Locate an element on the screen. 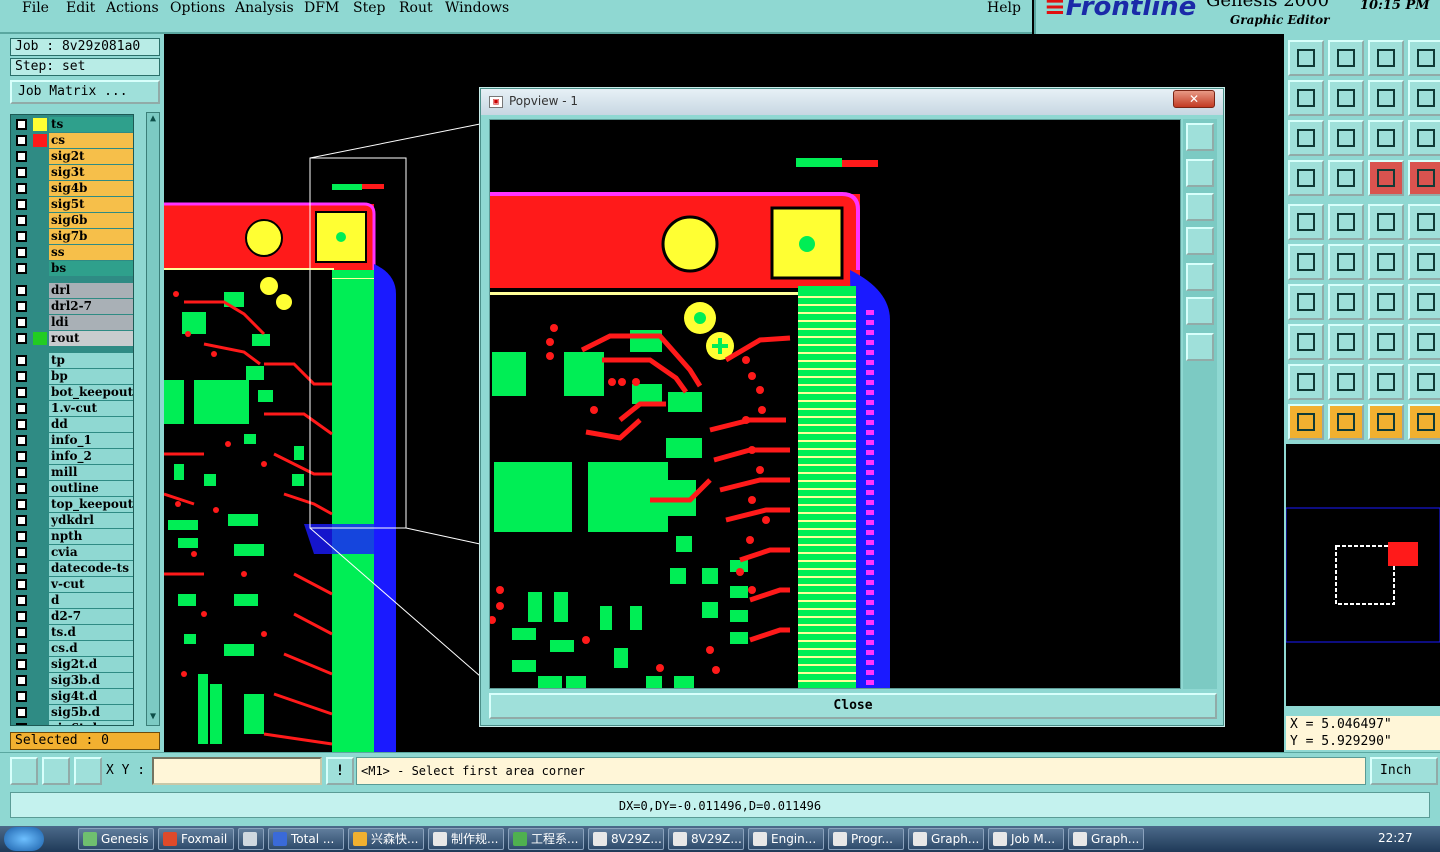 The height and width of the screenshot is (852, 1440). layer-name: sig2t is located at coordinates (91, 156).